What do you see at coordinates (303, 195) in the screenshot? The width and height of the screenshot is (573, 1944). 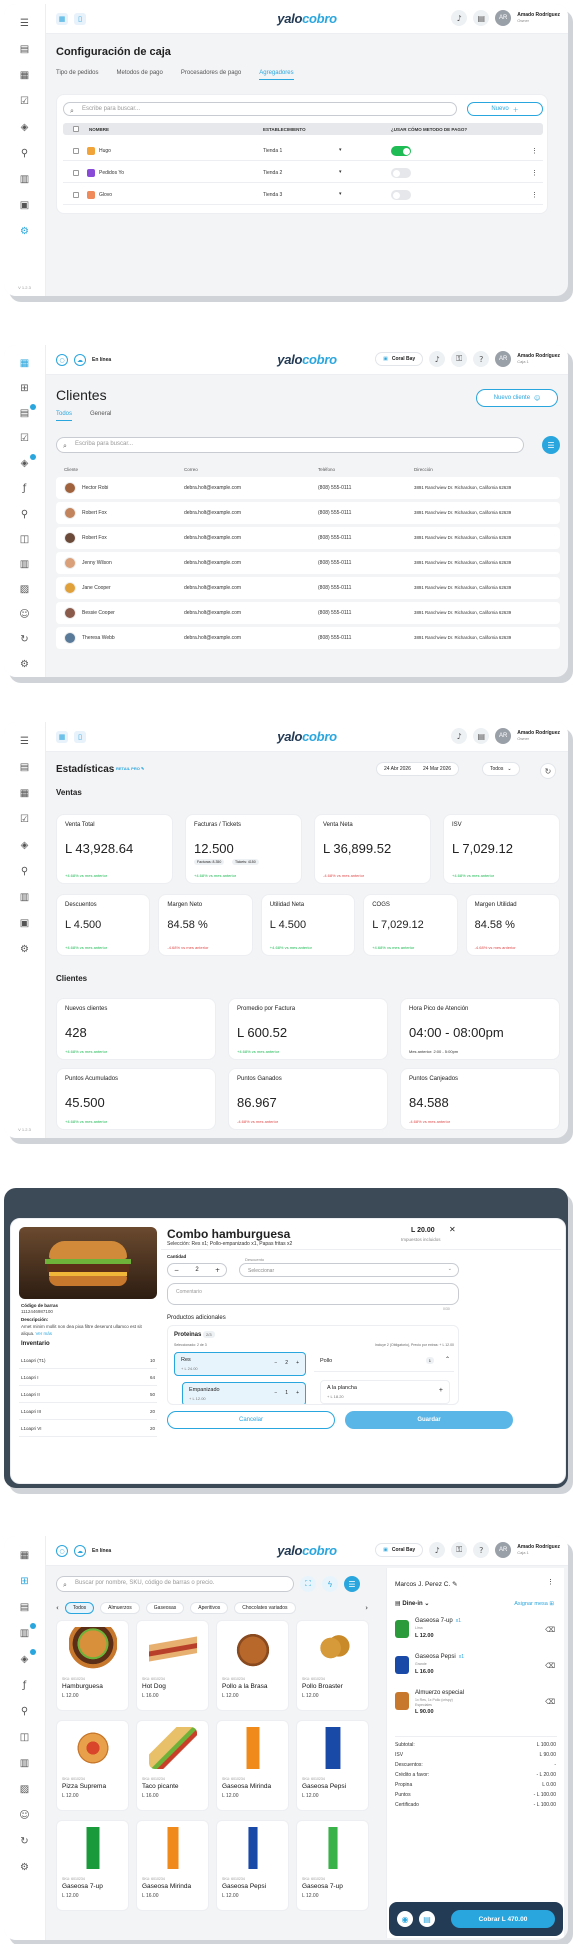 I see `table-row: Glovo Tienda 3 ▾ ⋮` at bounding box center [303, 195].